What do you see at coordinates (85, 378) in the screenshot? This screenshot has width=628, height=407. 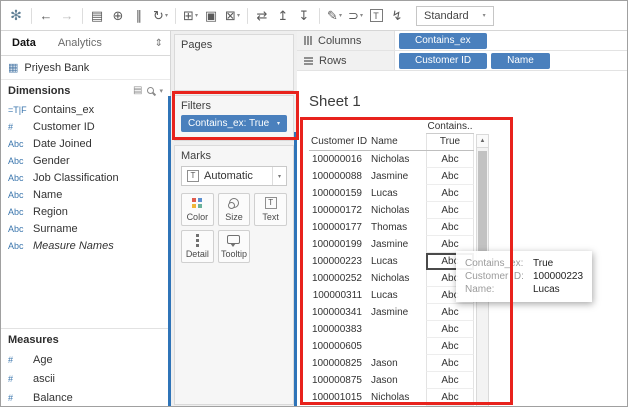 I see `measure-field: # ascii` at bounding box center [85, 378].